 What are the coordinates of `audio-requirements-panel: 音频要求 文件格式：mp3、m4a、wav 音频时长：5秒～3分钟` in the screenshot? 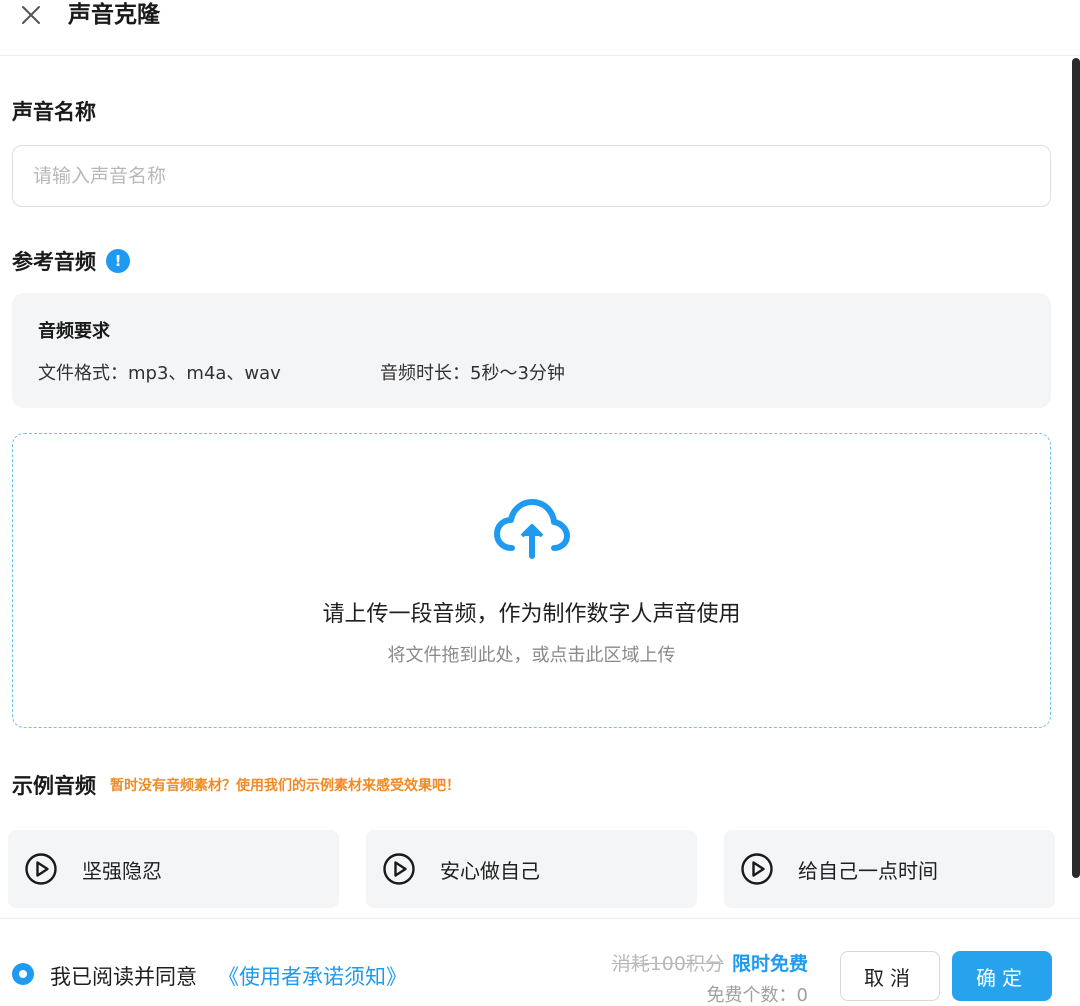 It's located at (531, 350).